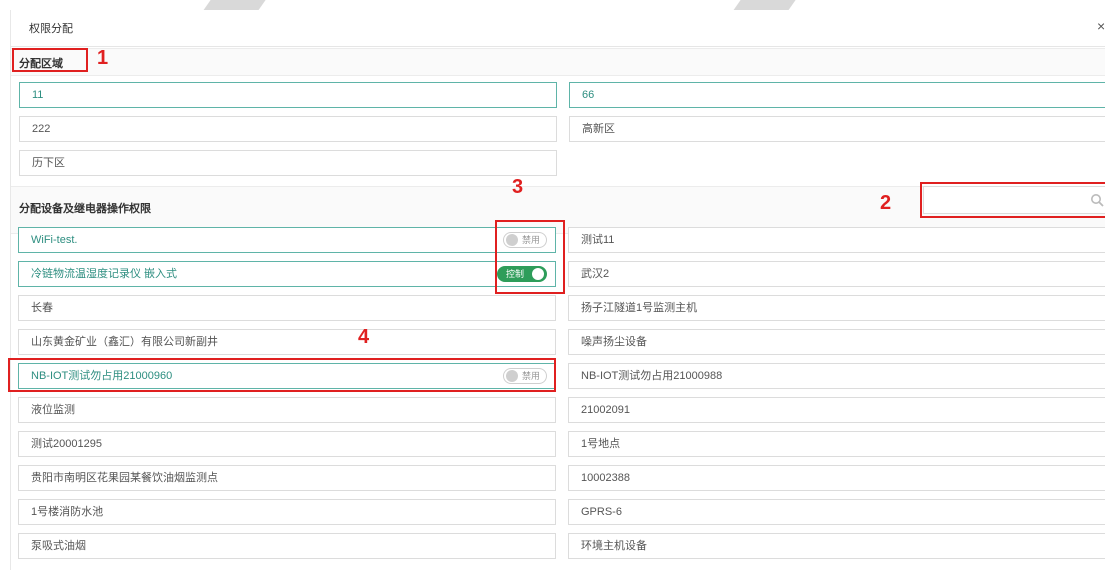 This screenshot has width=1105, height=570. Describe the element at coordinates (287, 546) in the screenshot. I see `device-item: 泵吸式油烟` at that location.